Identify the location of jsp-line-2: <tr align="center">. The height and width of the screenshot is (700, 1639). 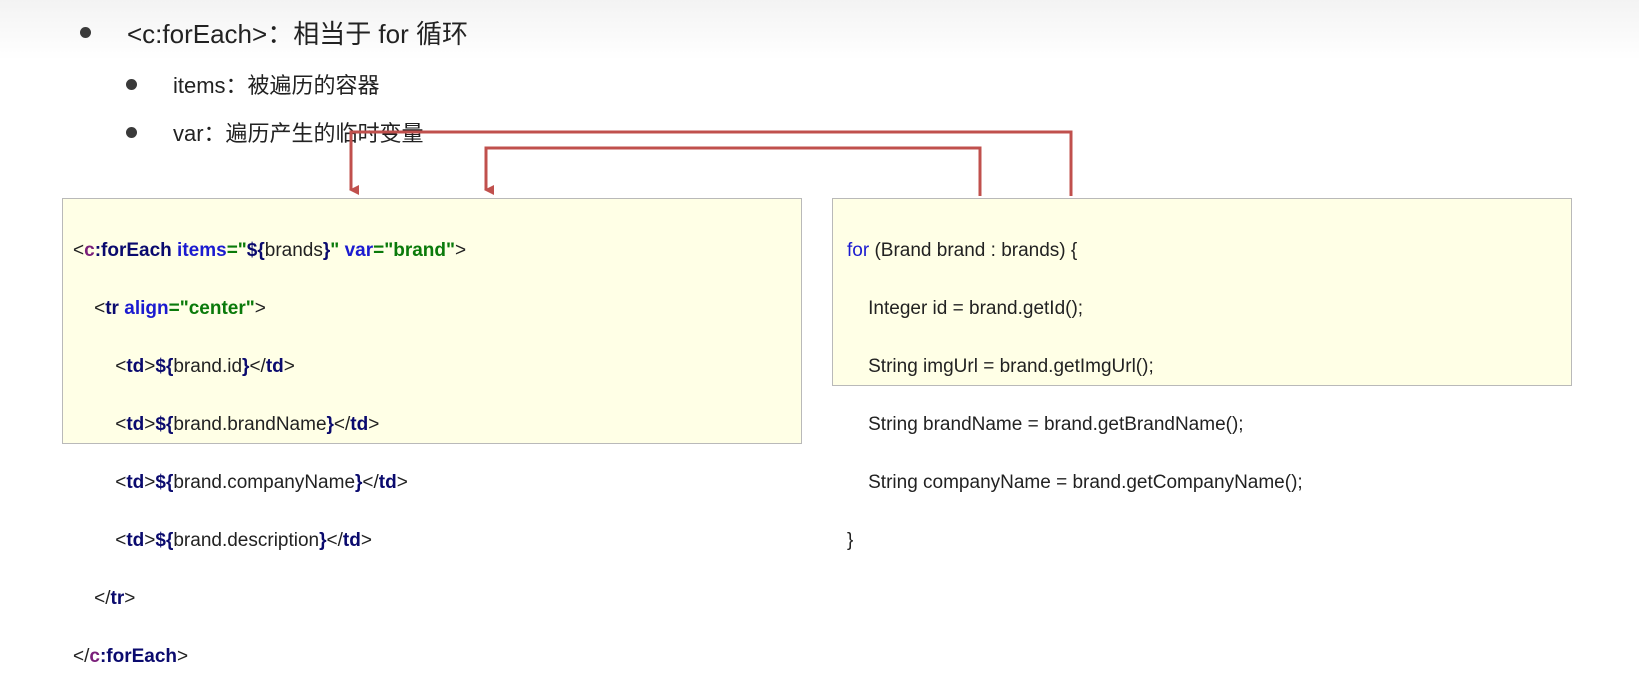
(180, 308).